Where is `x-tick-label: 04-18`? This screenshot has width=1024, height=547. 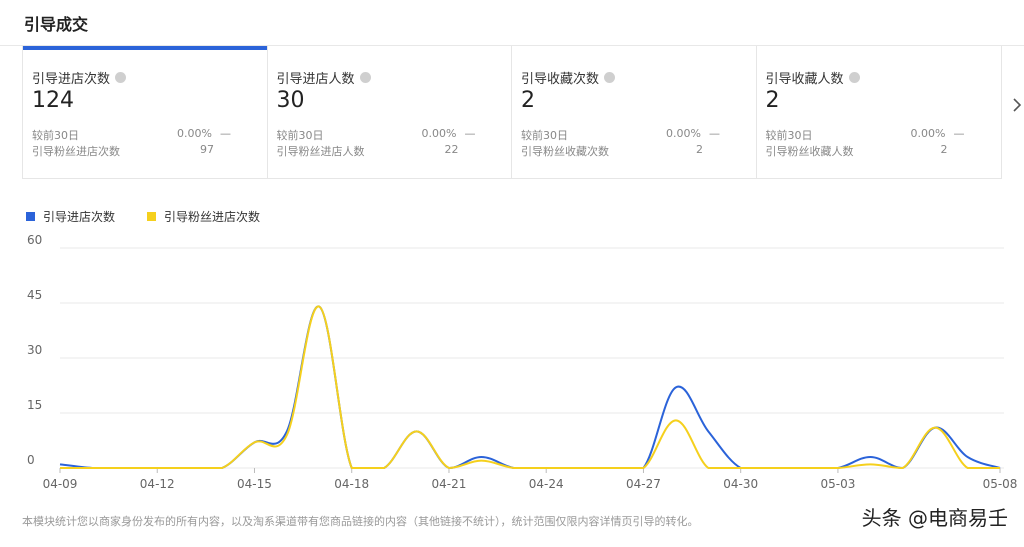 x-tick-label: 04-18 is located at coordinates (351, 484).